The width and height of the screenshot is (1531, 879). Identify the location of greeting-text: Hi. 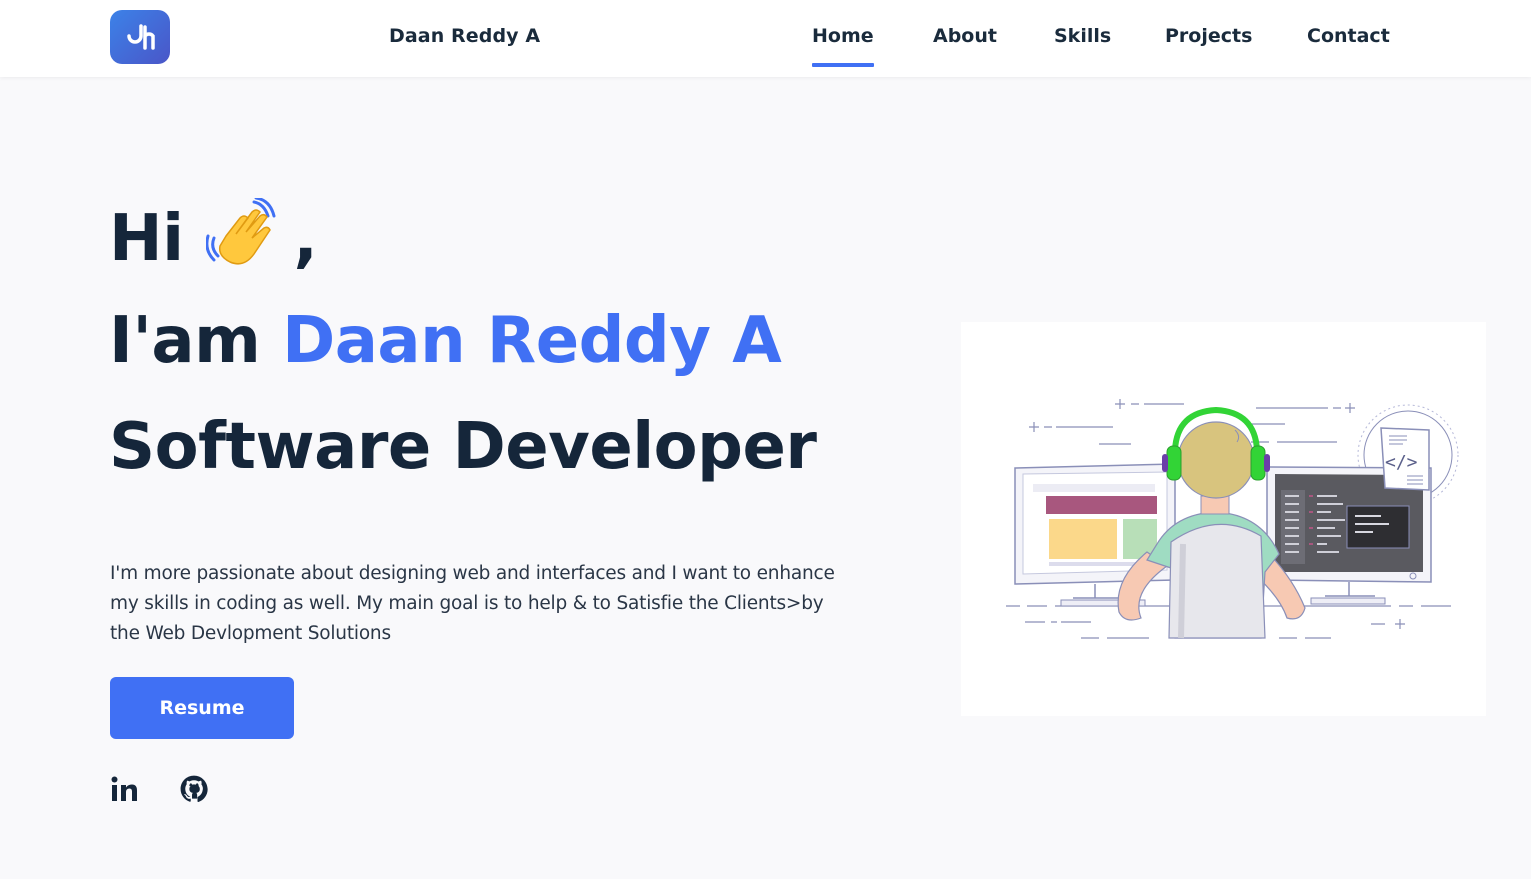
(146, 239).